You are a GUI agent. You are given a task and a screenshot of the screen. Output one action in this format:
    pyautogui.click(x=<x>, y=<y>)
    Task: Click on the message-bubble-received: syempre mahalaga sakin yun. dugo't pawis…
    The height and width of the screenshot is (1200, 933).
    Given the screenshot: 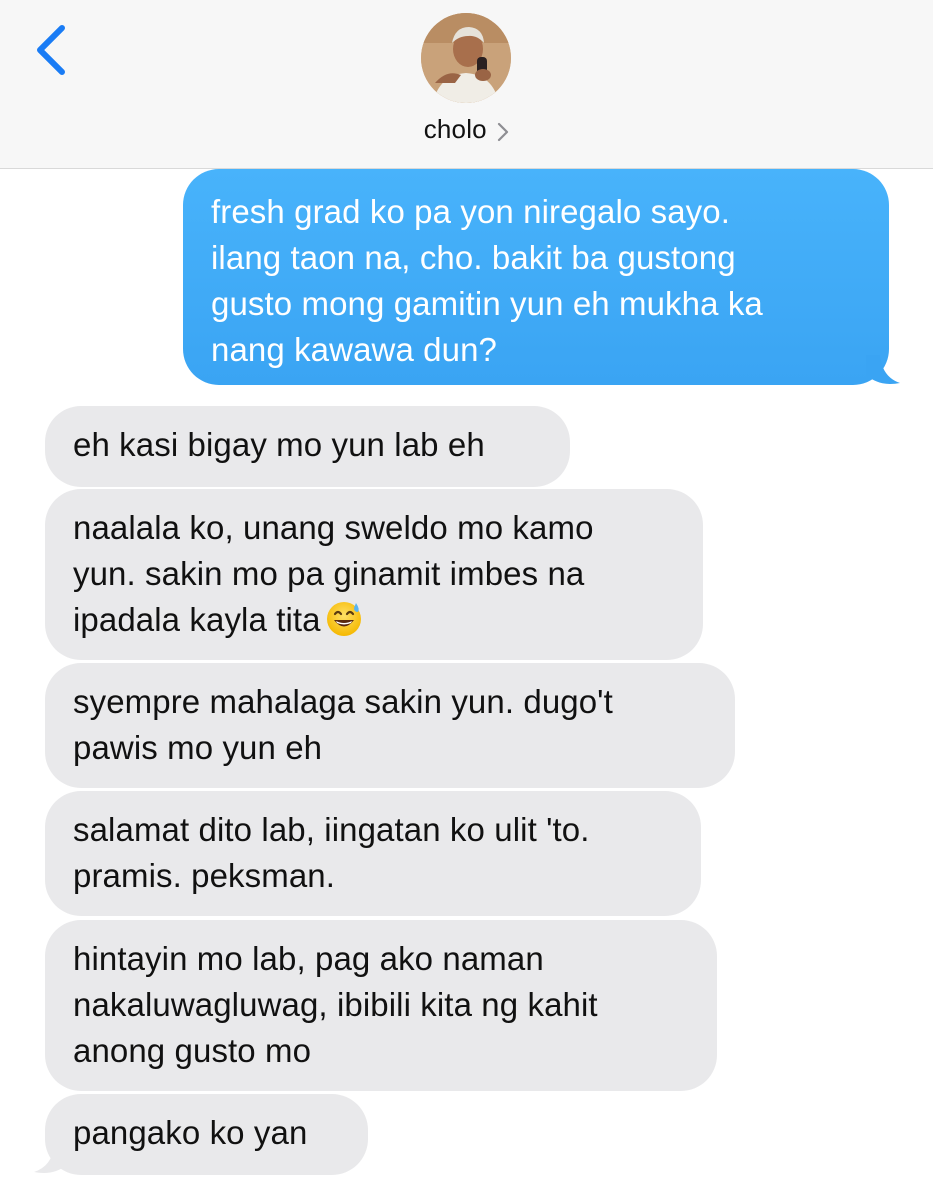 What is the action you would take?
    pyautogui.click(x=390, y=725)
    